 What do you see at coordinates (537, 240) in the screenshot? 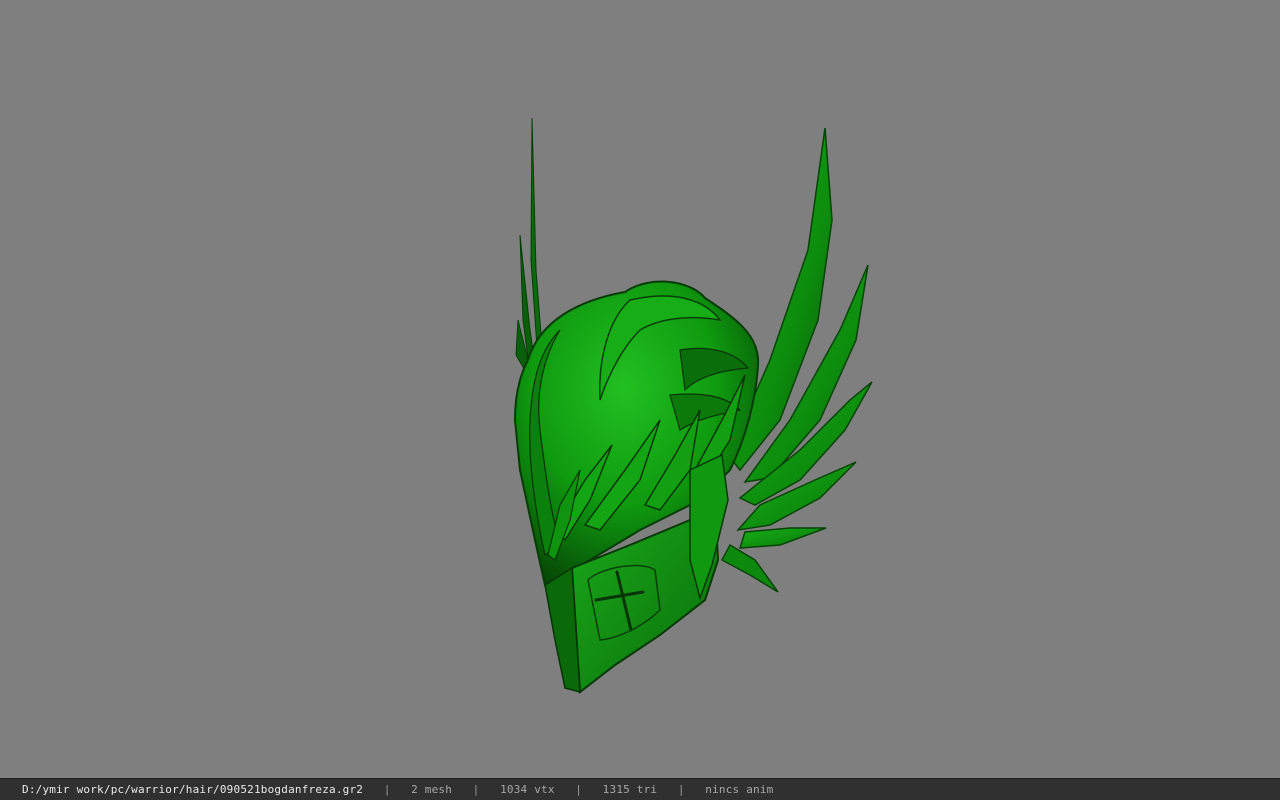
I see `left-spike` at bounding box center [537, 240].